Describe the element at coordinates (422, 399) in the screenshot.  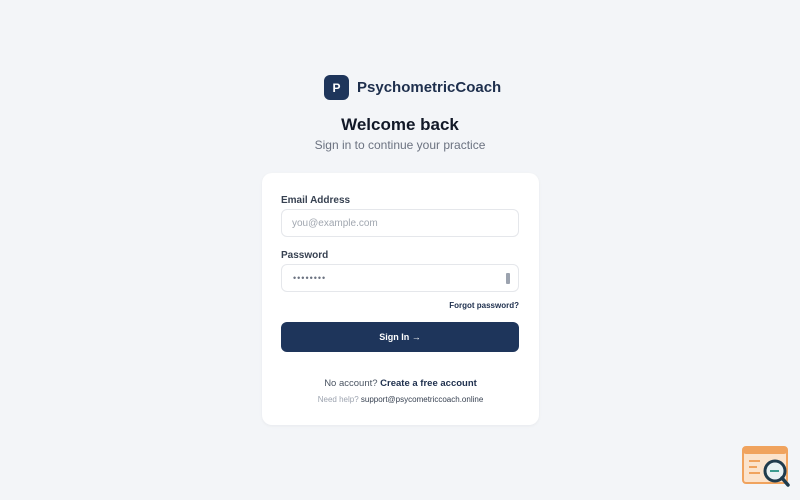
I see `support-email-link: support@psycometriccoach.online` at that location.